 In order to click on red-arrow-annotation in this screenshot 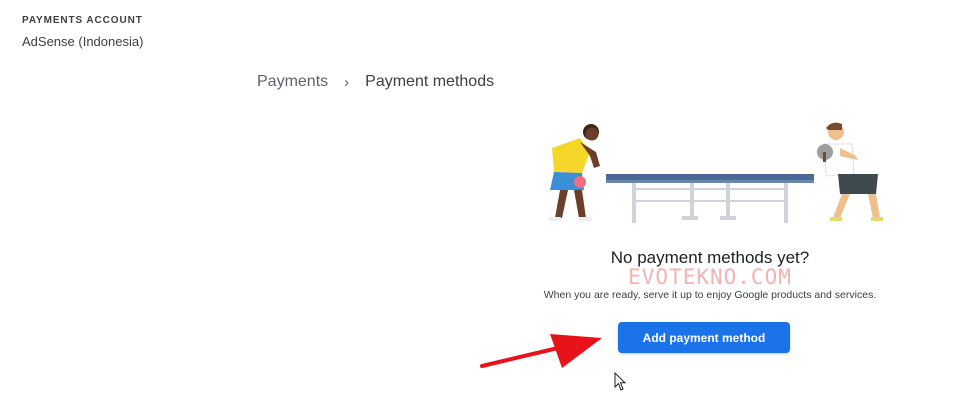, I will do `click(541, 351)`.